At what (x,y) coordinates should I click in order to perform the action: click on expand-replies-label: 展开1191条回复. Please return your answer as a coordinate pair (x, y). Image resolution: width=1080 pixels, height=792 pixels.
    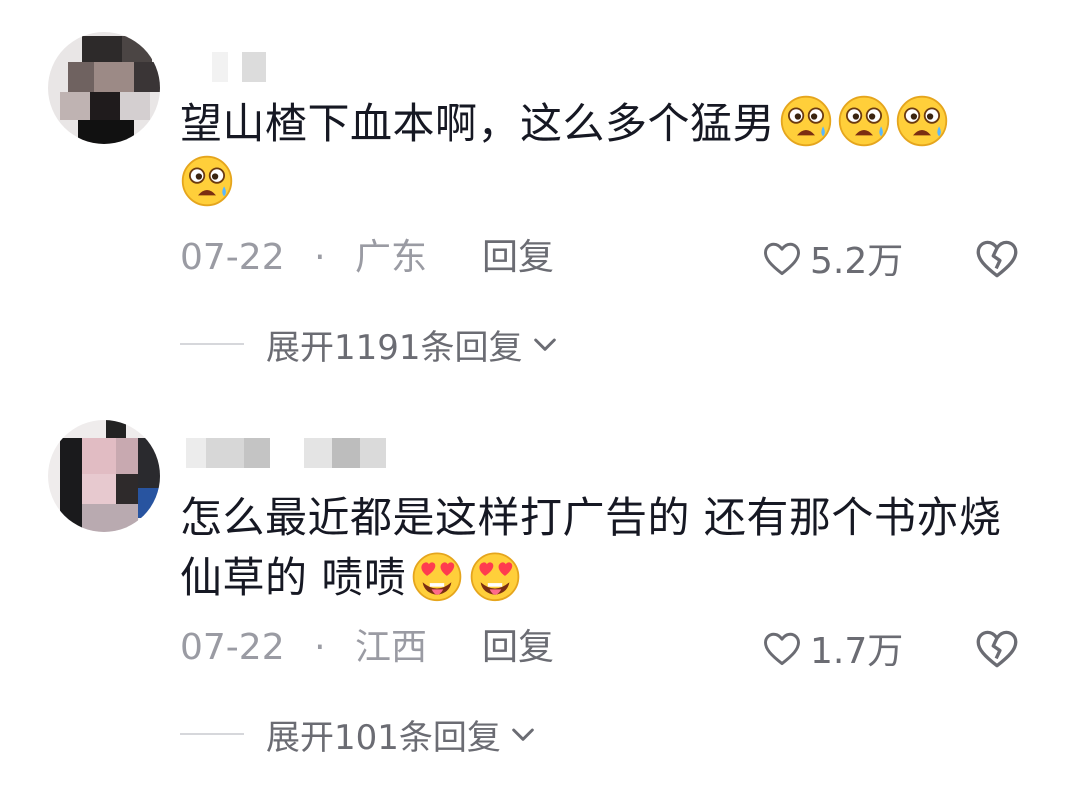
    Looking at the image, I should click on (394, 347).